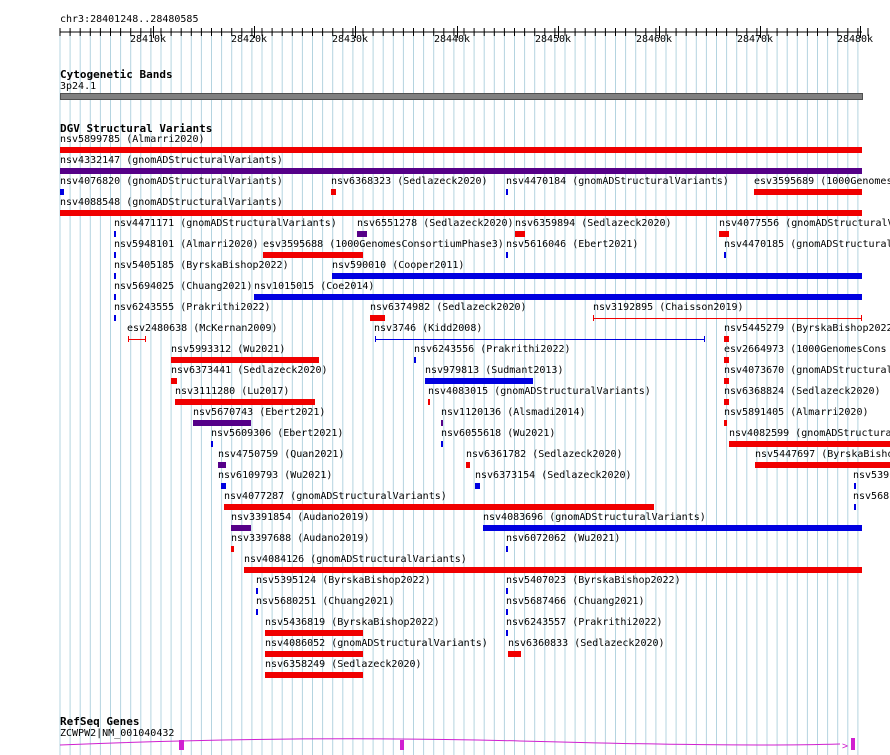 This screenshot has height=755, width=890. Describe the element at coordinates (553, 475) in the screenshot. I see `variant-label: nsv6373154 (Sedlazeck2020)` at that location.